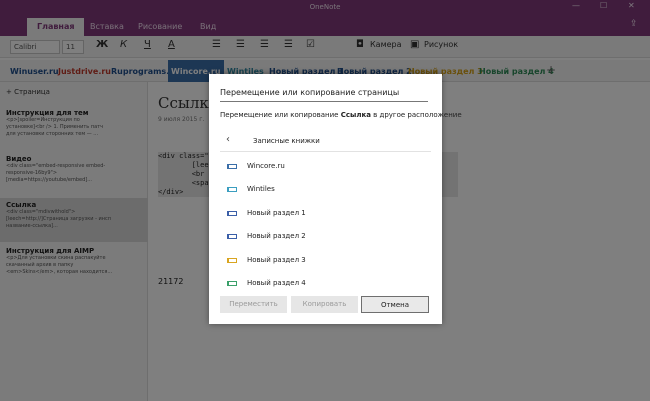  I want to click on section-option-label: Wintiles, so click(261, 189).